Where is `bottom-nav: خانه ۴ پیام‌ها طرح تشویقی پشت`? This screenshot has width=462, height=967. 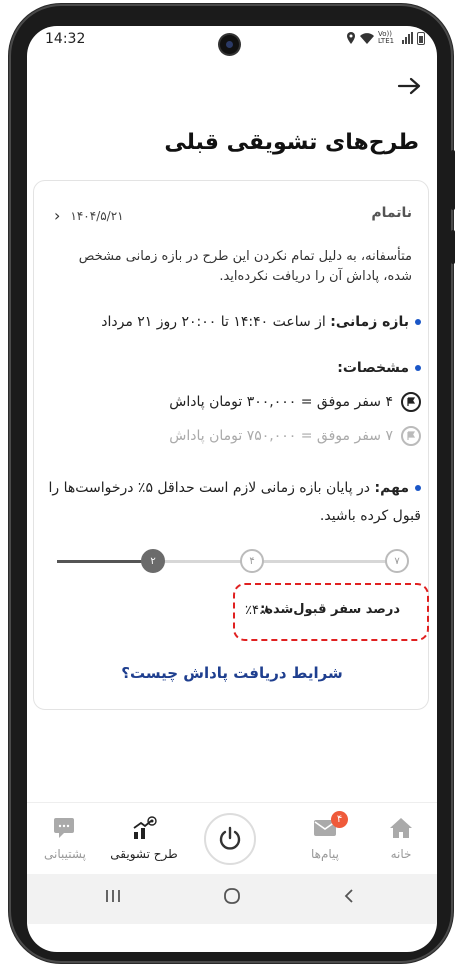 bottom-nav: خانه ۴ پیام‌ها طرح تشویقی پشت is located at coordinates (232, 838).